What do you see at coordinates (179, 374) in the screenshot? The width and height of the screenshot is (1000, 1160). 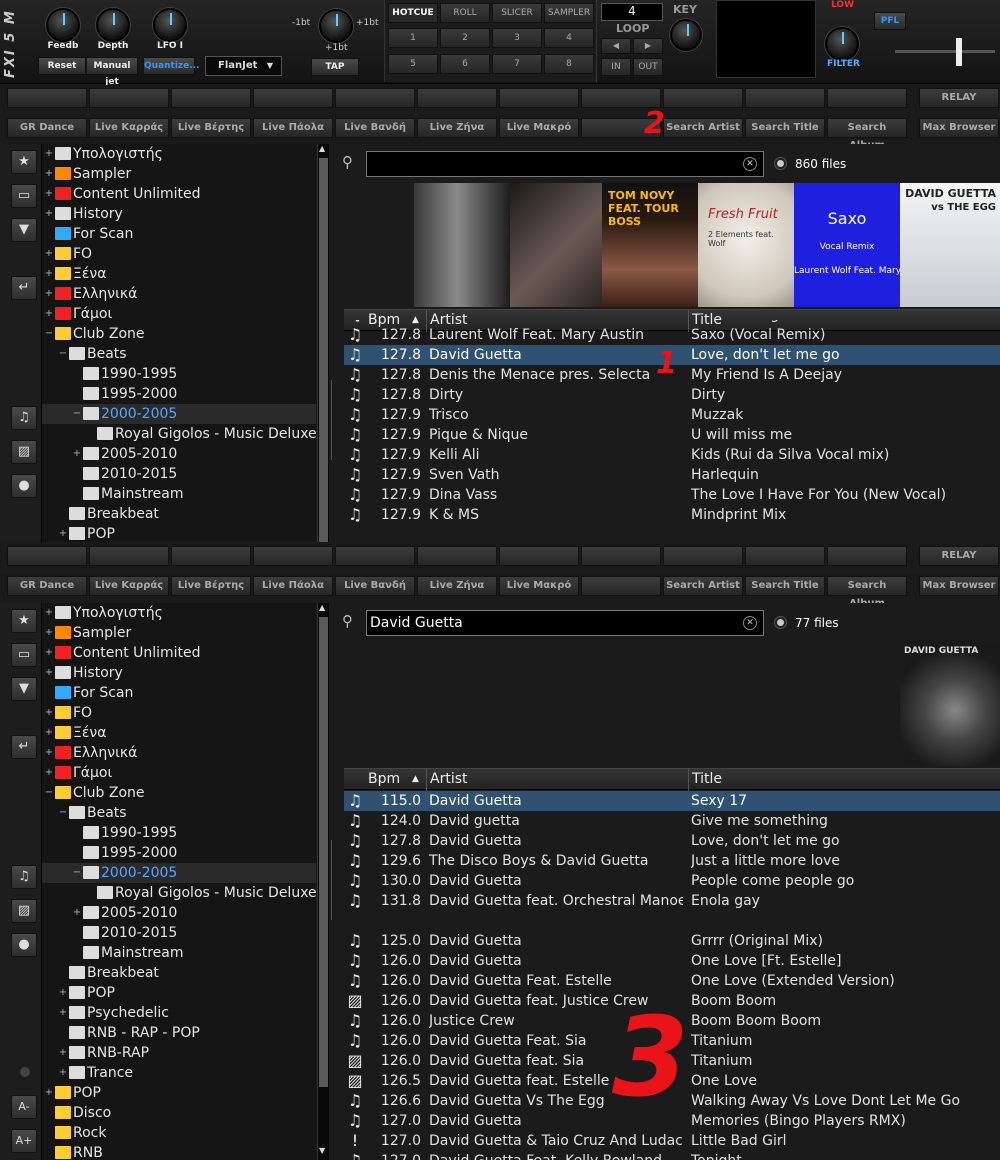 I see `tree-item: 1990-1995` at bounding box center [179, 374].